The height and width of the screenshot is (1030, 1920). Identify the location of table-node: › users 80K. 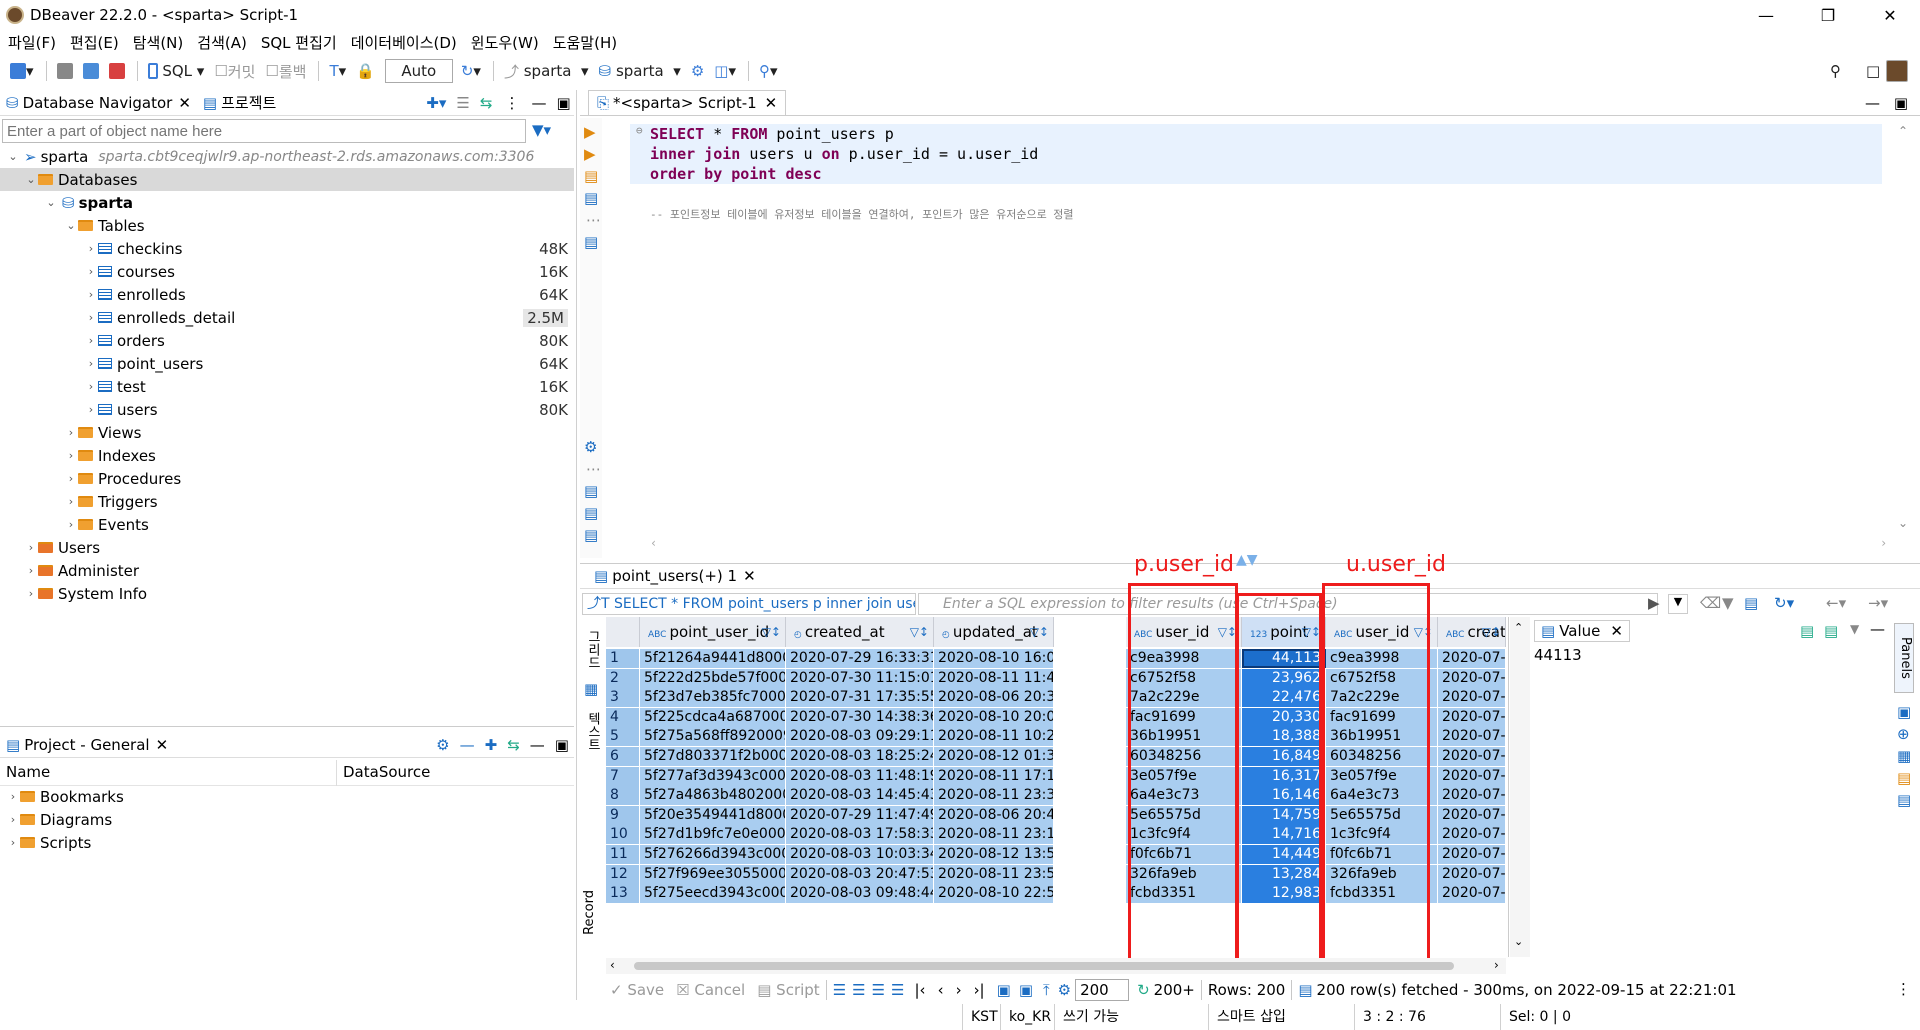
(329, 409).